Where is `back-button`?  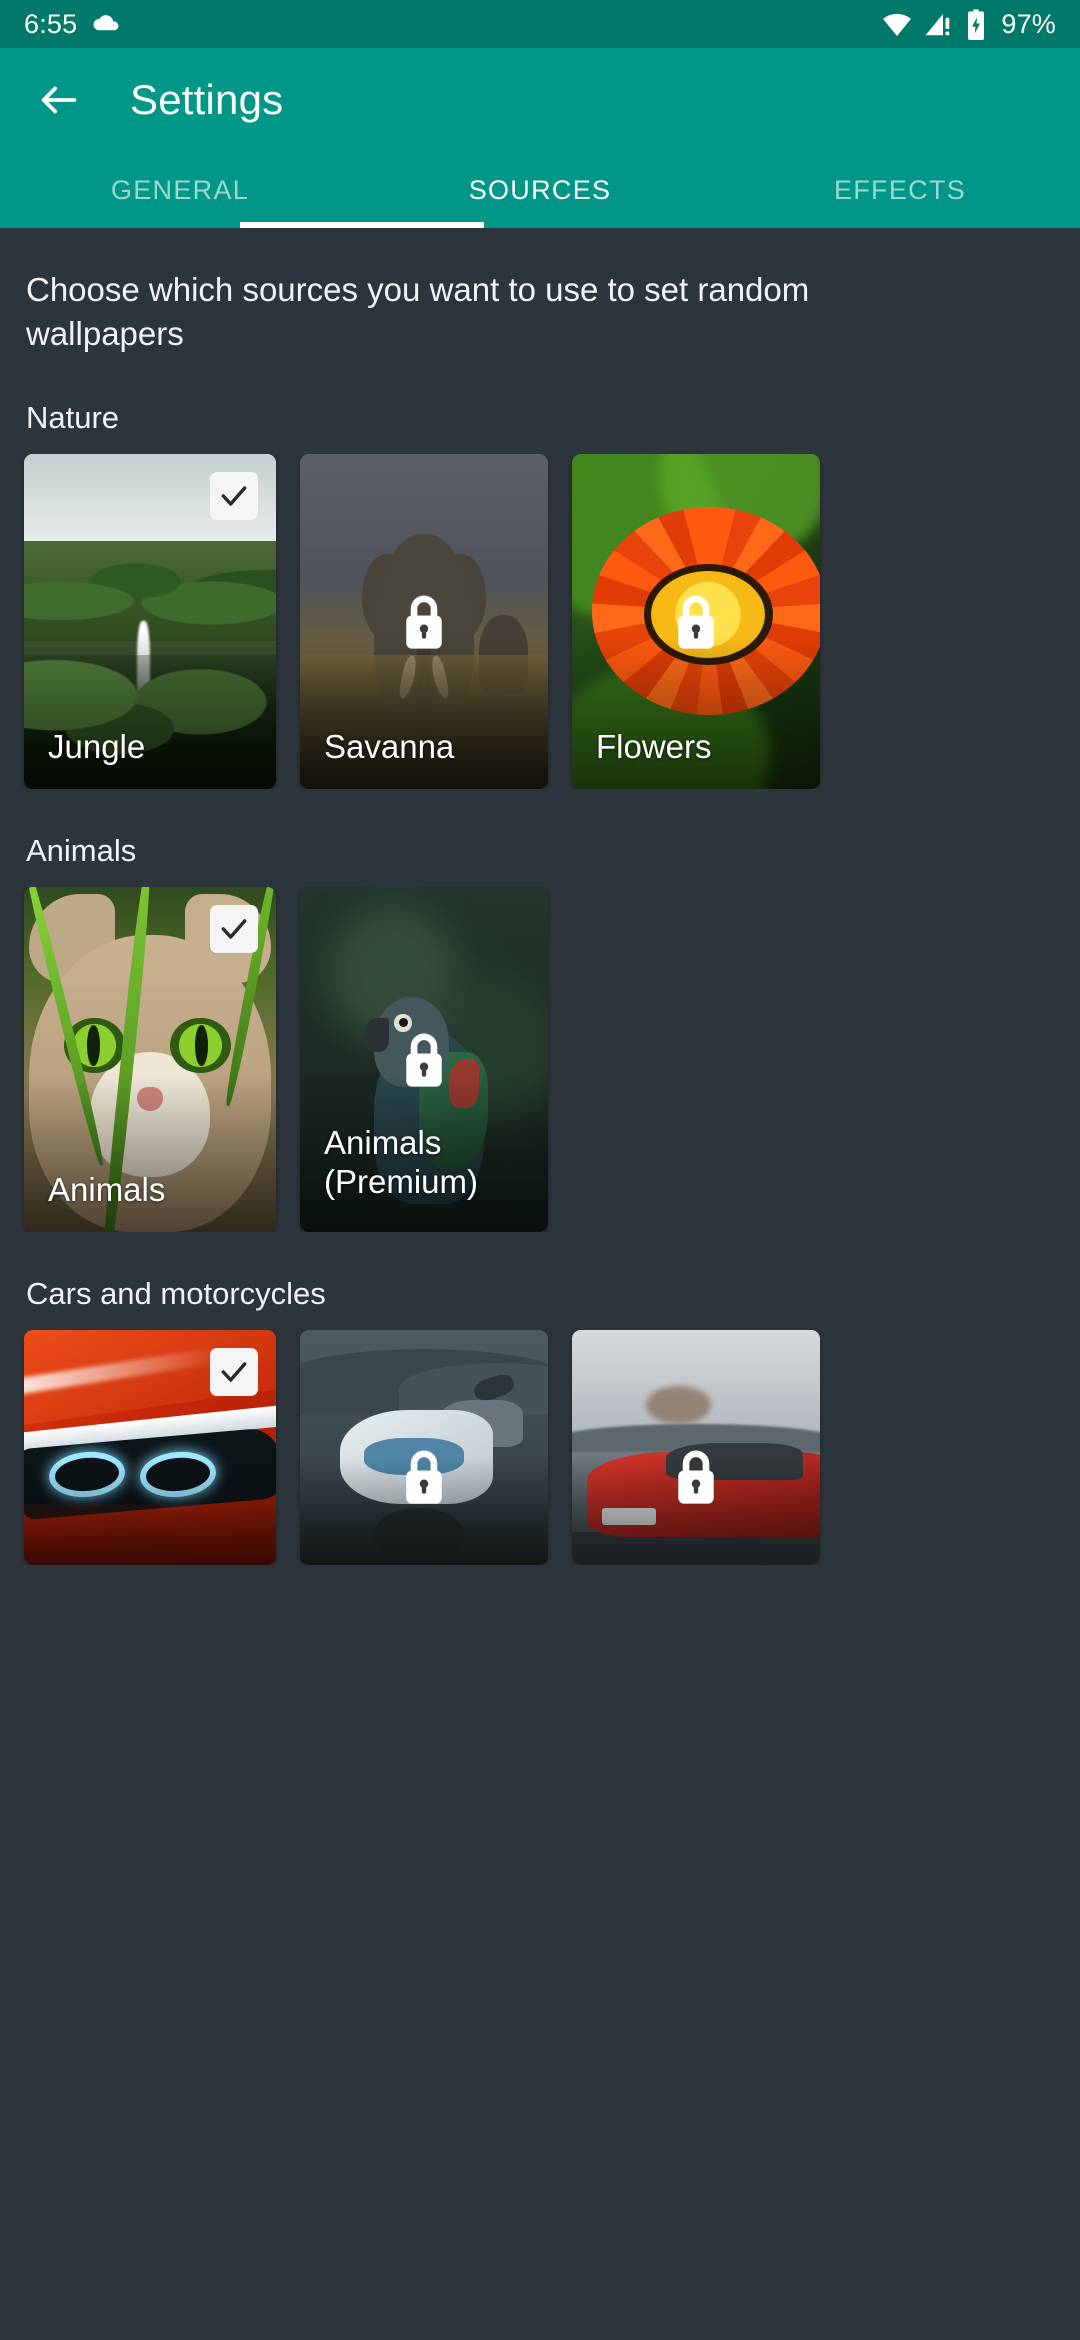 back-button is located at coordinates (59, 100).